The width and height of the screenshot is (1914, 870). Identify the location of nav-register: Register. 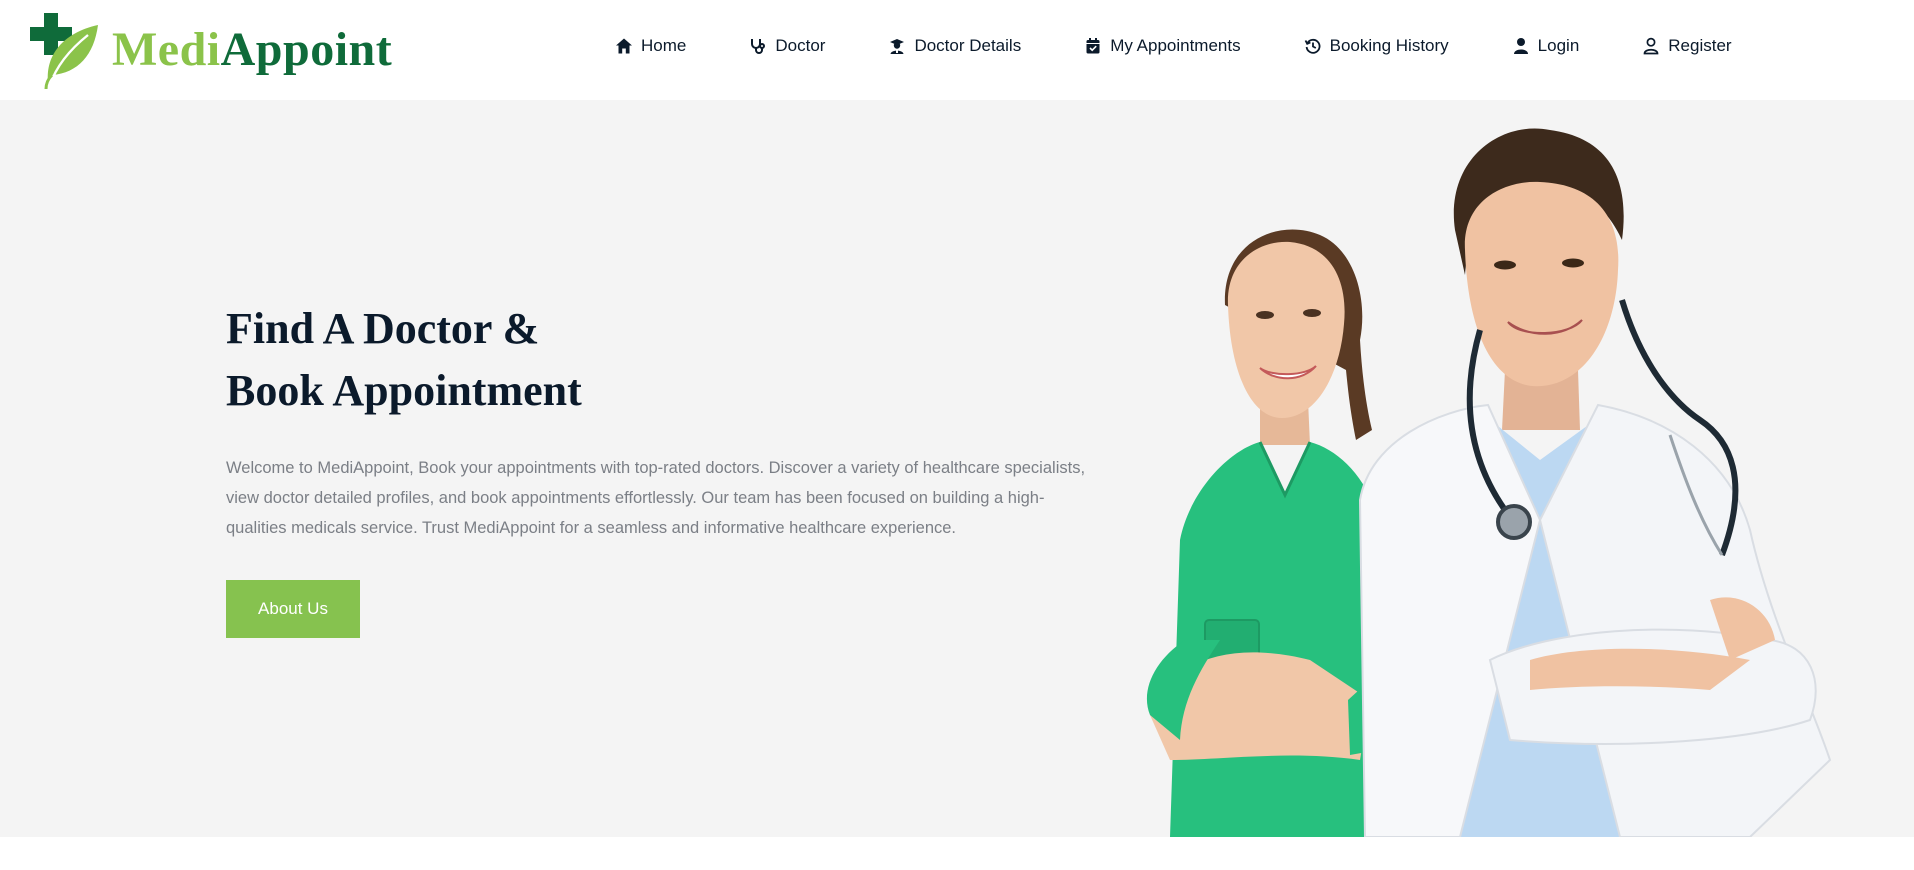
(1686, 46).